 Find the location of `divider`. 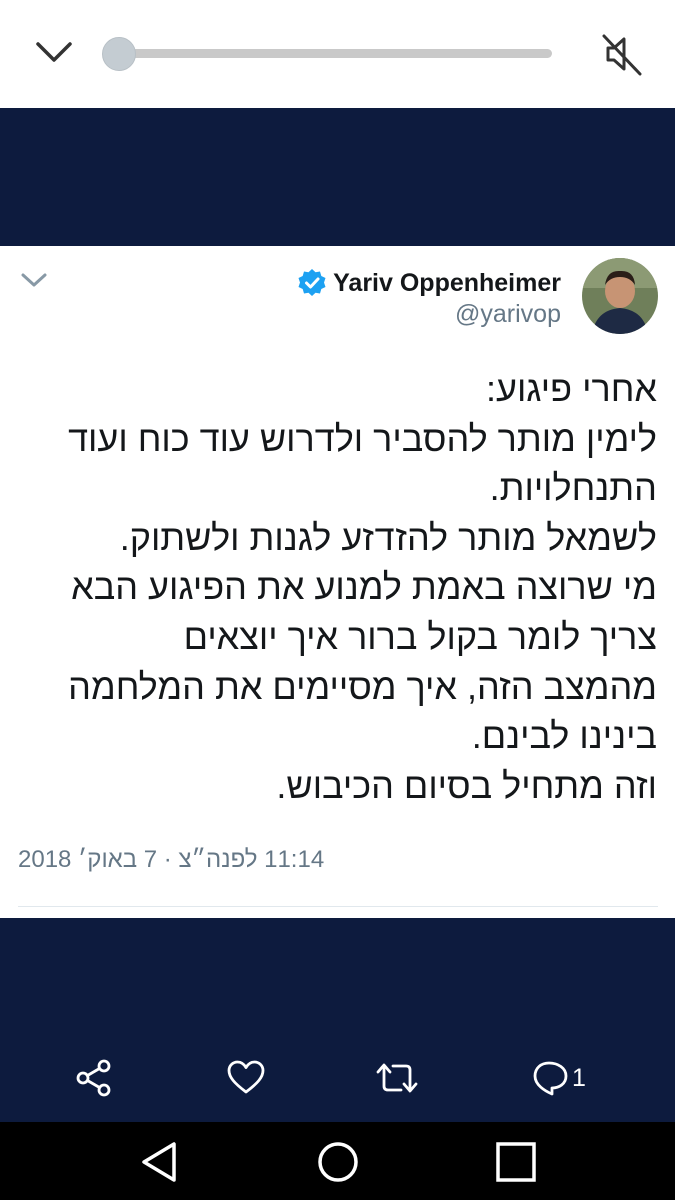

divider is located at coordinates (338, 906).